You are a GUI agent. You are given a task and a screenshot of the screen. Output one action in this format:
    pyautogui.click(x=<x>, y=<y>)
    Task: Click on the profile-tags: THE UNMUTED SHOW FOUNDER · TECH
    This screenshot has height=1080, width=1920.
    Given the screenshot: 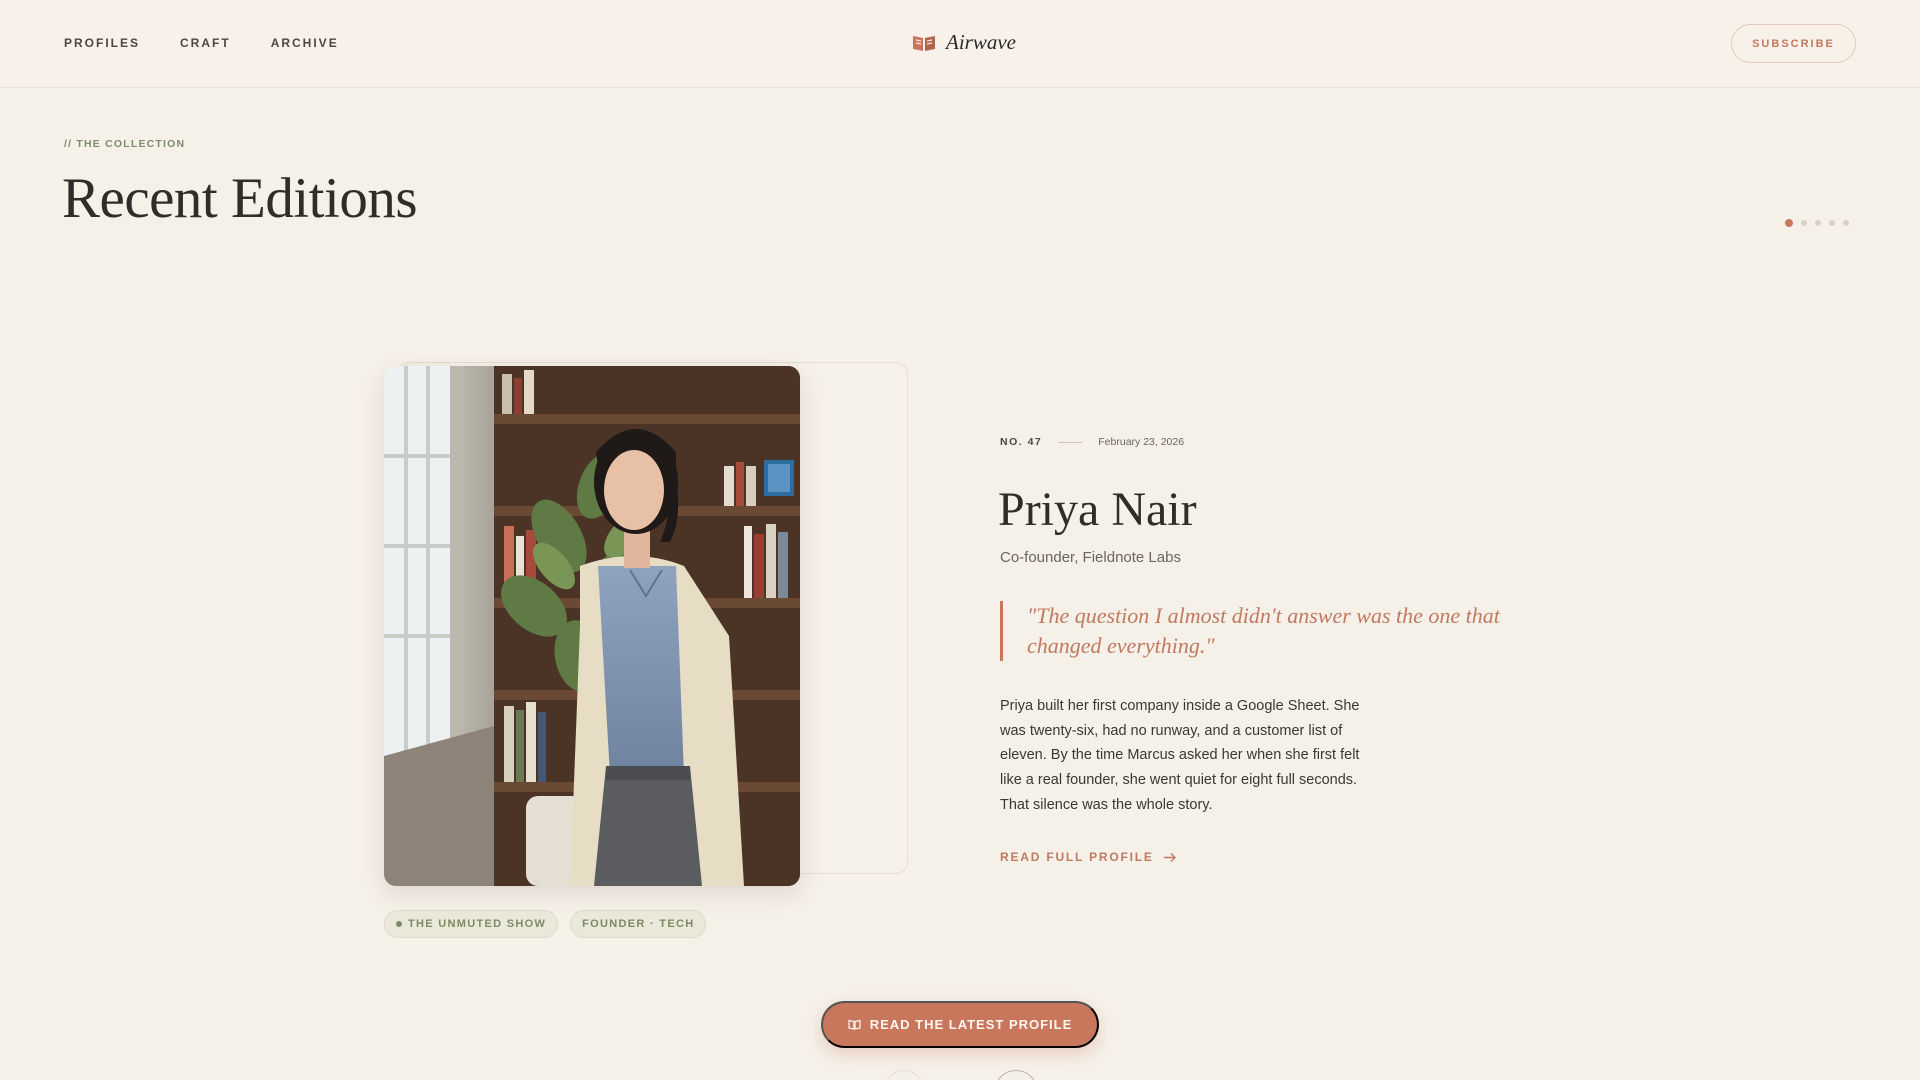 What is the action you would take?
    pyautogui.click(x=545, y=924)
    